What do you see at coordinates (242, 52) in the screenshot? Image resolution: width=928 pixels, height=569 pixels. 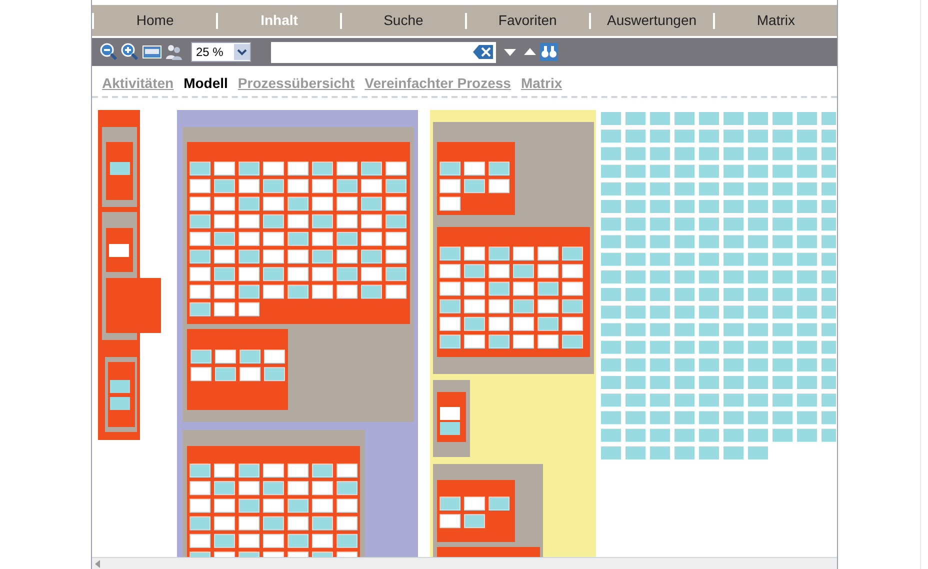 I see `caret-icon` at bounding box center [242, 52].